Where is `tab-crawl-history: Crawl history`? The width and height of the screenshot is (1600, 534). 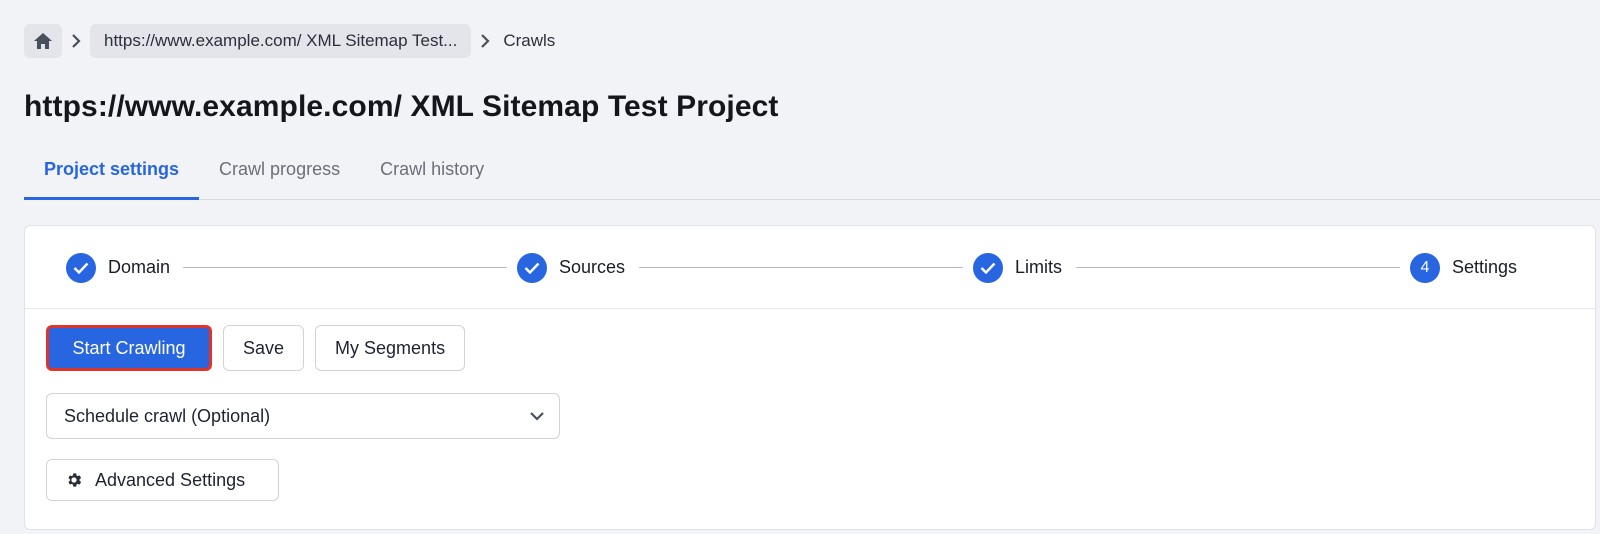 tab-crawl-history: Crawl history is located at coordinates (432, 169).